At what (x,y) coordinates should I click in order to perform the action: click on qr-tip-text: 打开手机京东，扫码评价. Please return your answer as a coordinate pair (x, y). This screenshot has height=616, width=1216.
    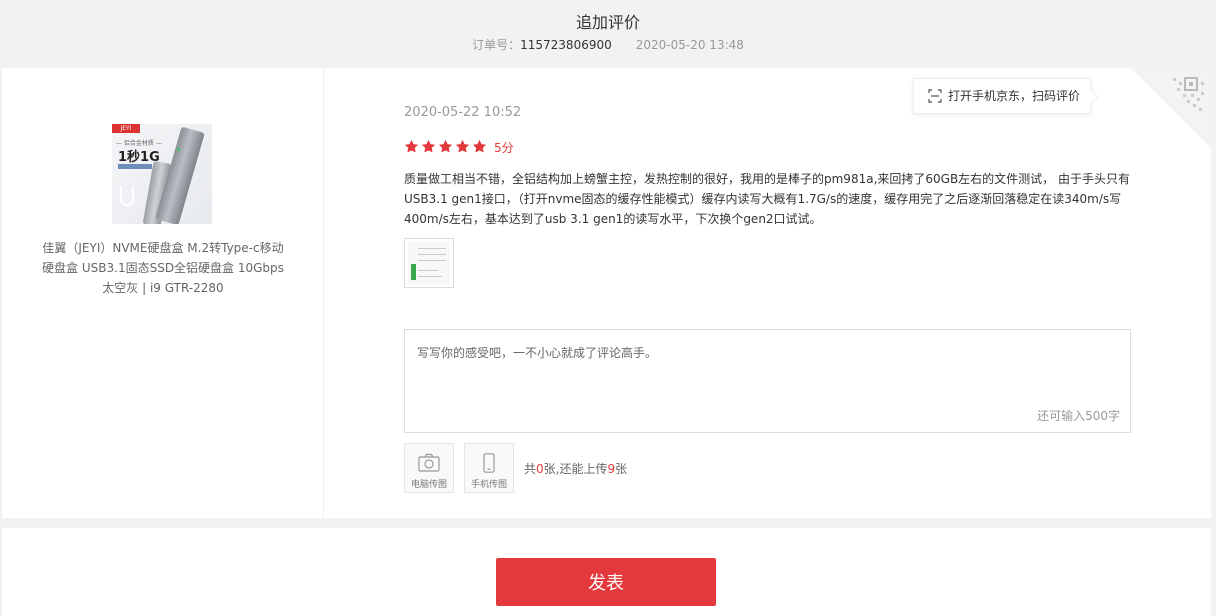
    Looking at the image, I should click on (1014, 96).